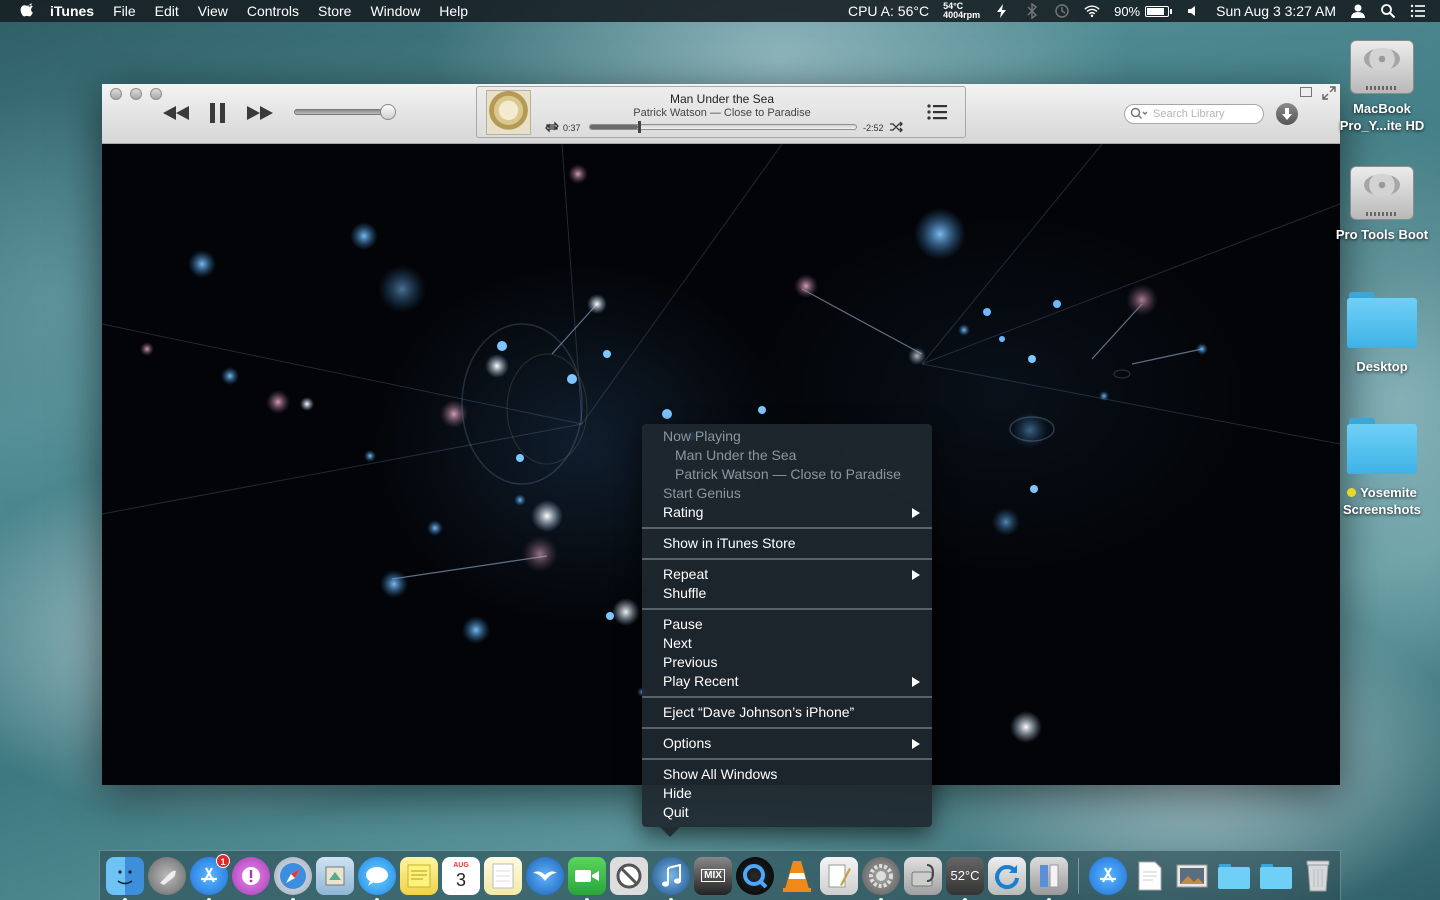 The image size is (1440, 900). What do you see at coordinates (787, 793) in the screenshot?
I see `menu-hide: Hide` at bounding box center [787, 793].